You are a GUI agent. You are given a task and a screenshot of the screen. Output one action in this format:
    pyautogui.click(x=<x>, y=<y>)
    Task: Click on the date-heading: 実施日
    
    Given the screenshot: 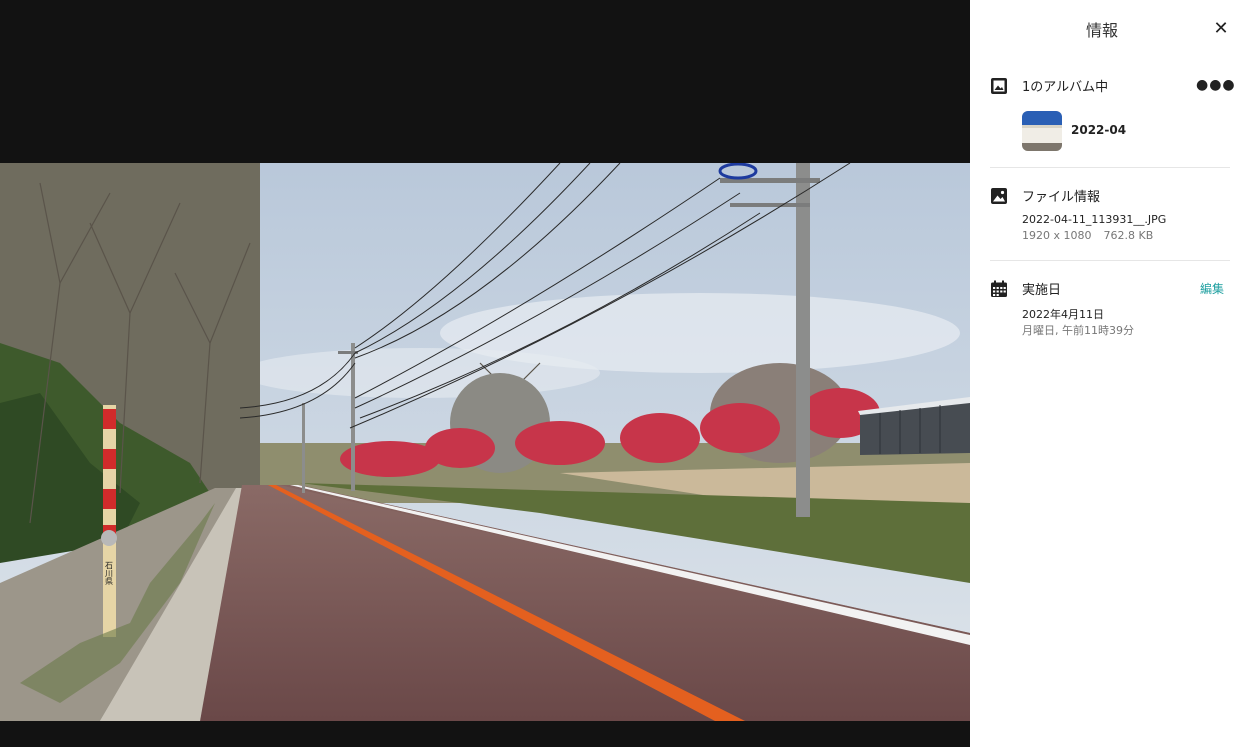 What is the action you would take?
    pyautogui.click(x=1042, y=290)
    